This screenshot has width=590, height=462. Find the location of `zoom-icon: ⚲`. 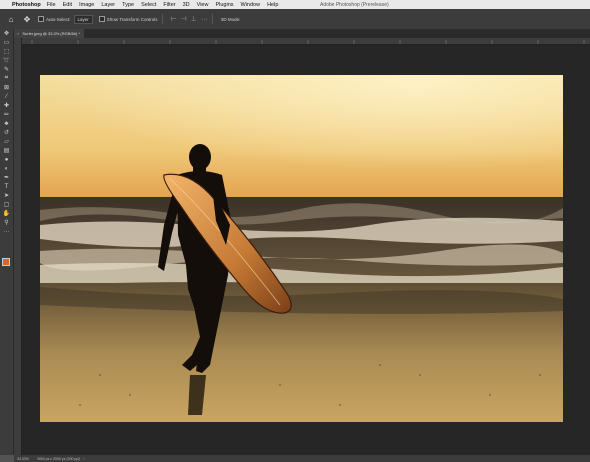

zoom-icon: ⚲ is located at coordinates (6, 222).